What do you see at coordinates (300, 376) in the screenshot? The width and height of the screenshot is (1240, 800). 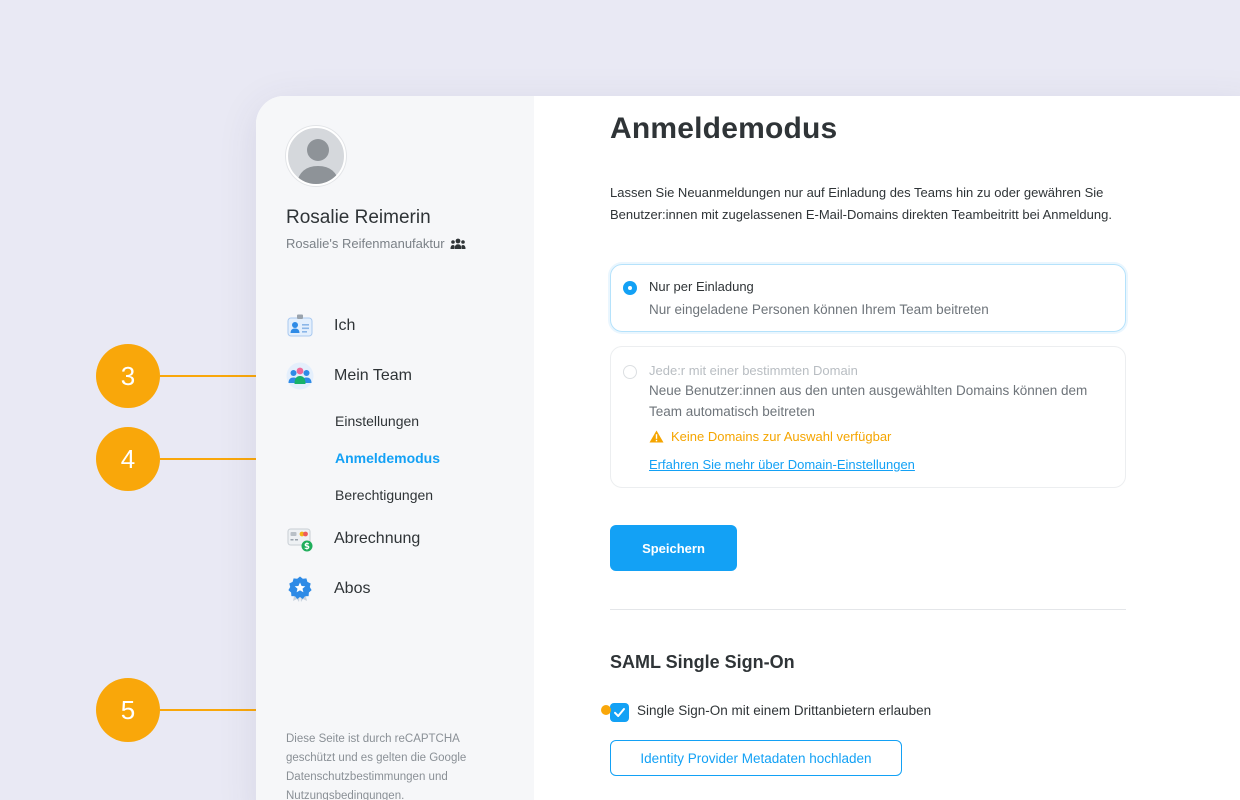 I see `team-group-icon` at bounding box center [300, 376].